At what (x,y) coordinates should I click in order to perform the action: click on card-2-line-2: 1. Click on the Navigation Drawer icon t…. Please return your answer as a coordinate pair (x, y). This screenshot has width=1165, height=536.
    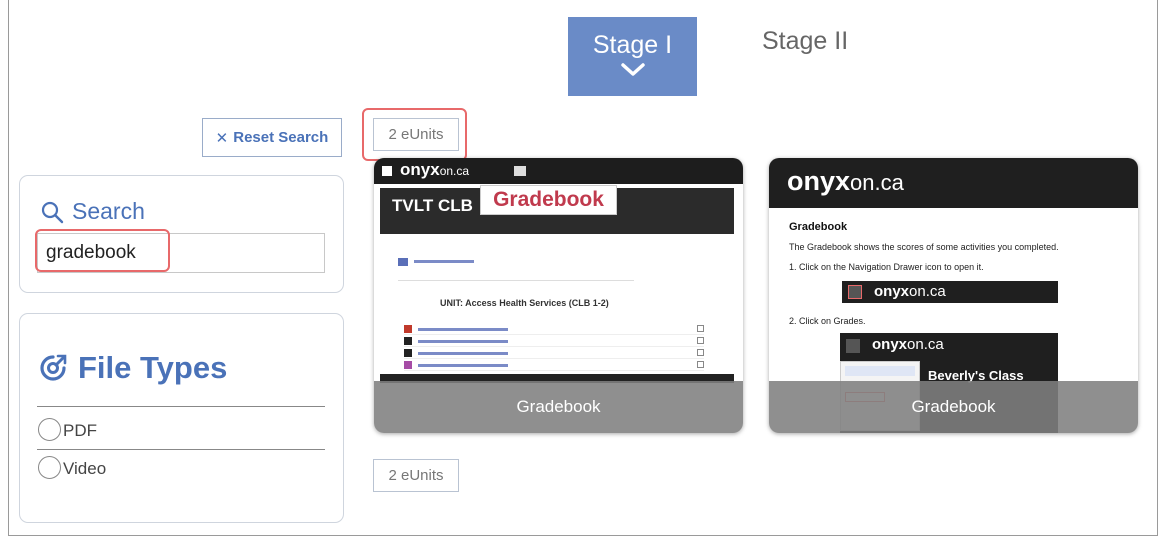
    Looking at the image, I should click on (886, 267).